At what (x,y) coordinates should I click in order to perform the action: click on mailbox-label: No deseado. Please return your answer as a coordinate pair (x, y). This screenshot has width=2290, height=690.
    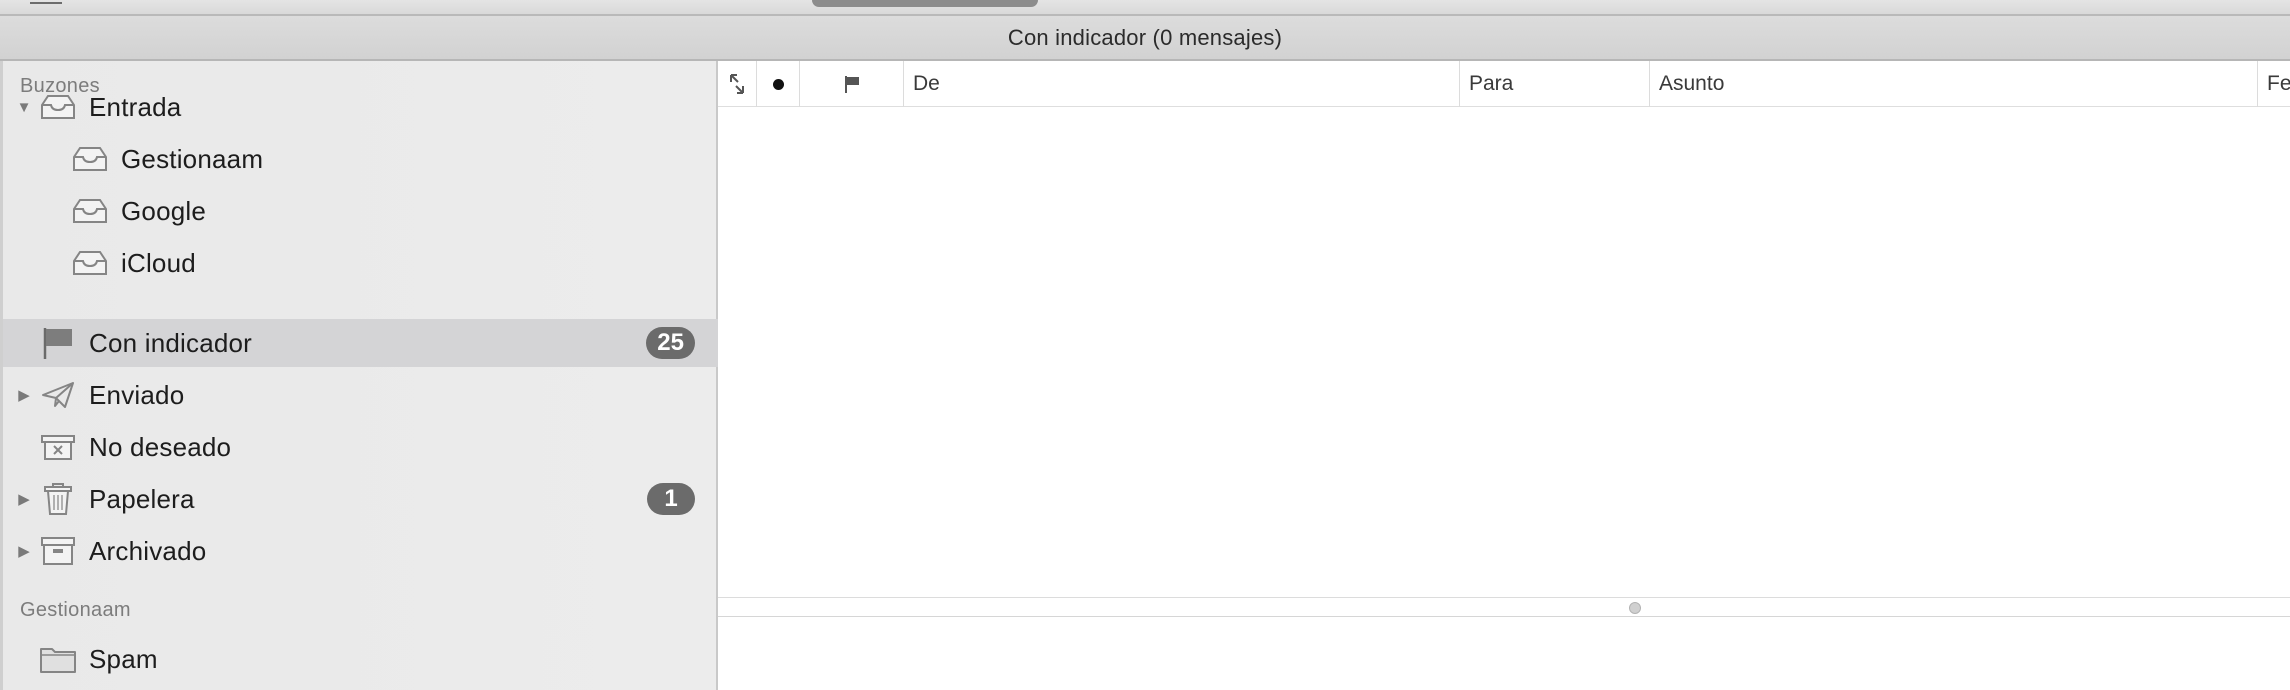
    Looking at the image, I should click on (160, 446).